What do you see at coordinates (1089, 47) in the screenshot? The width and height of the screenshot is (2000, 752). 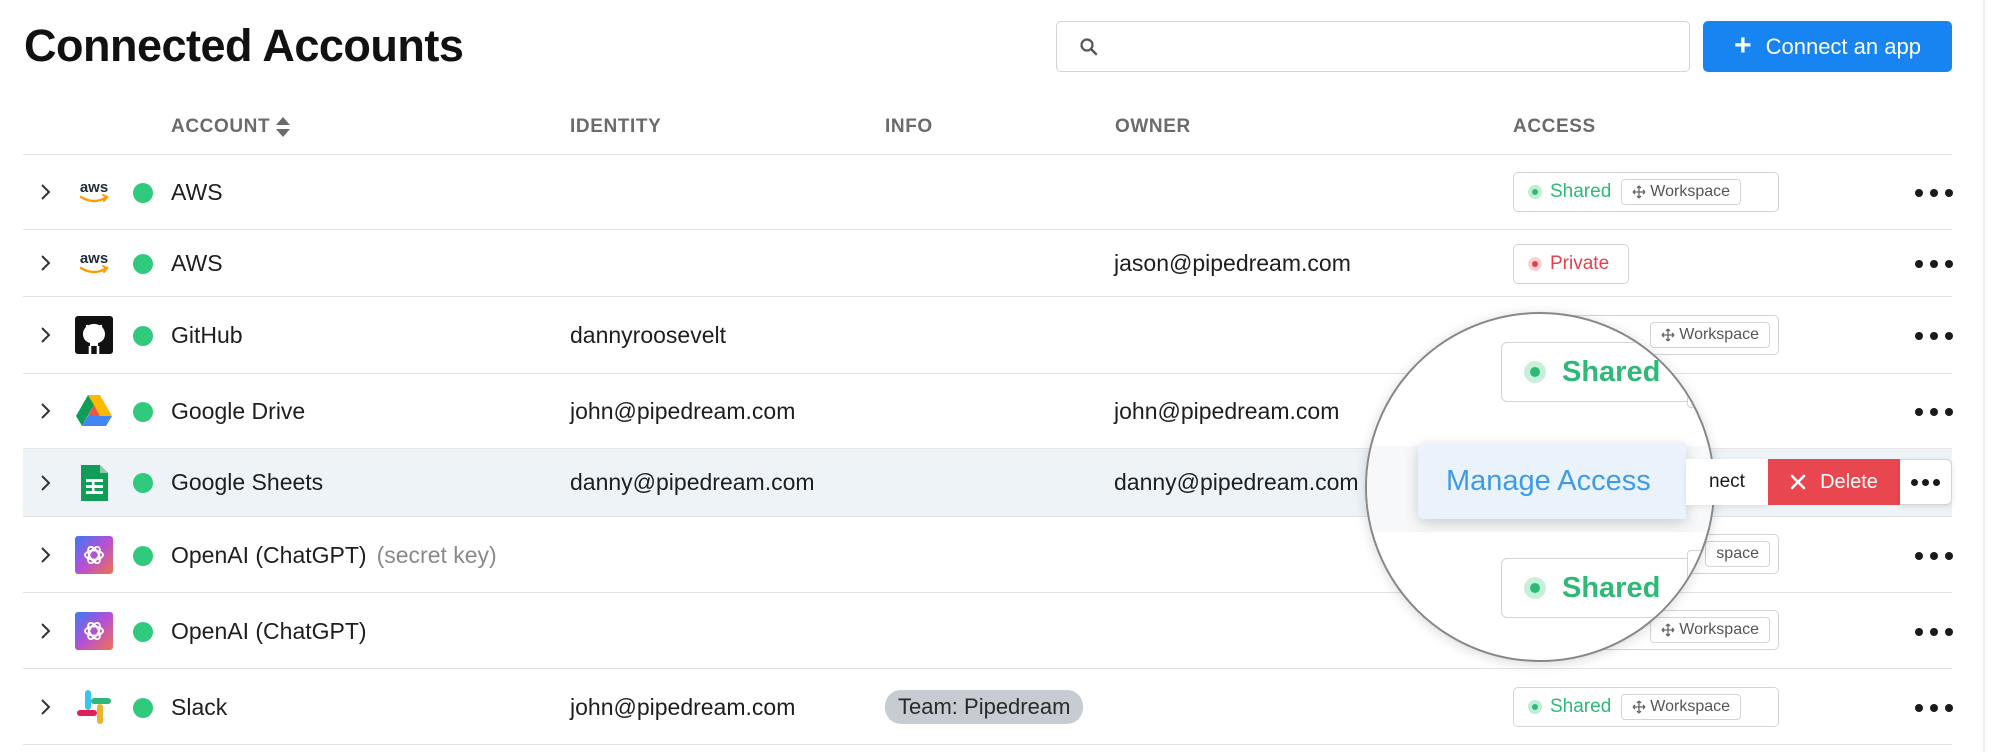 I see `search-icon` at bounding box center [1089, 47].